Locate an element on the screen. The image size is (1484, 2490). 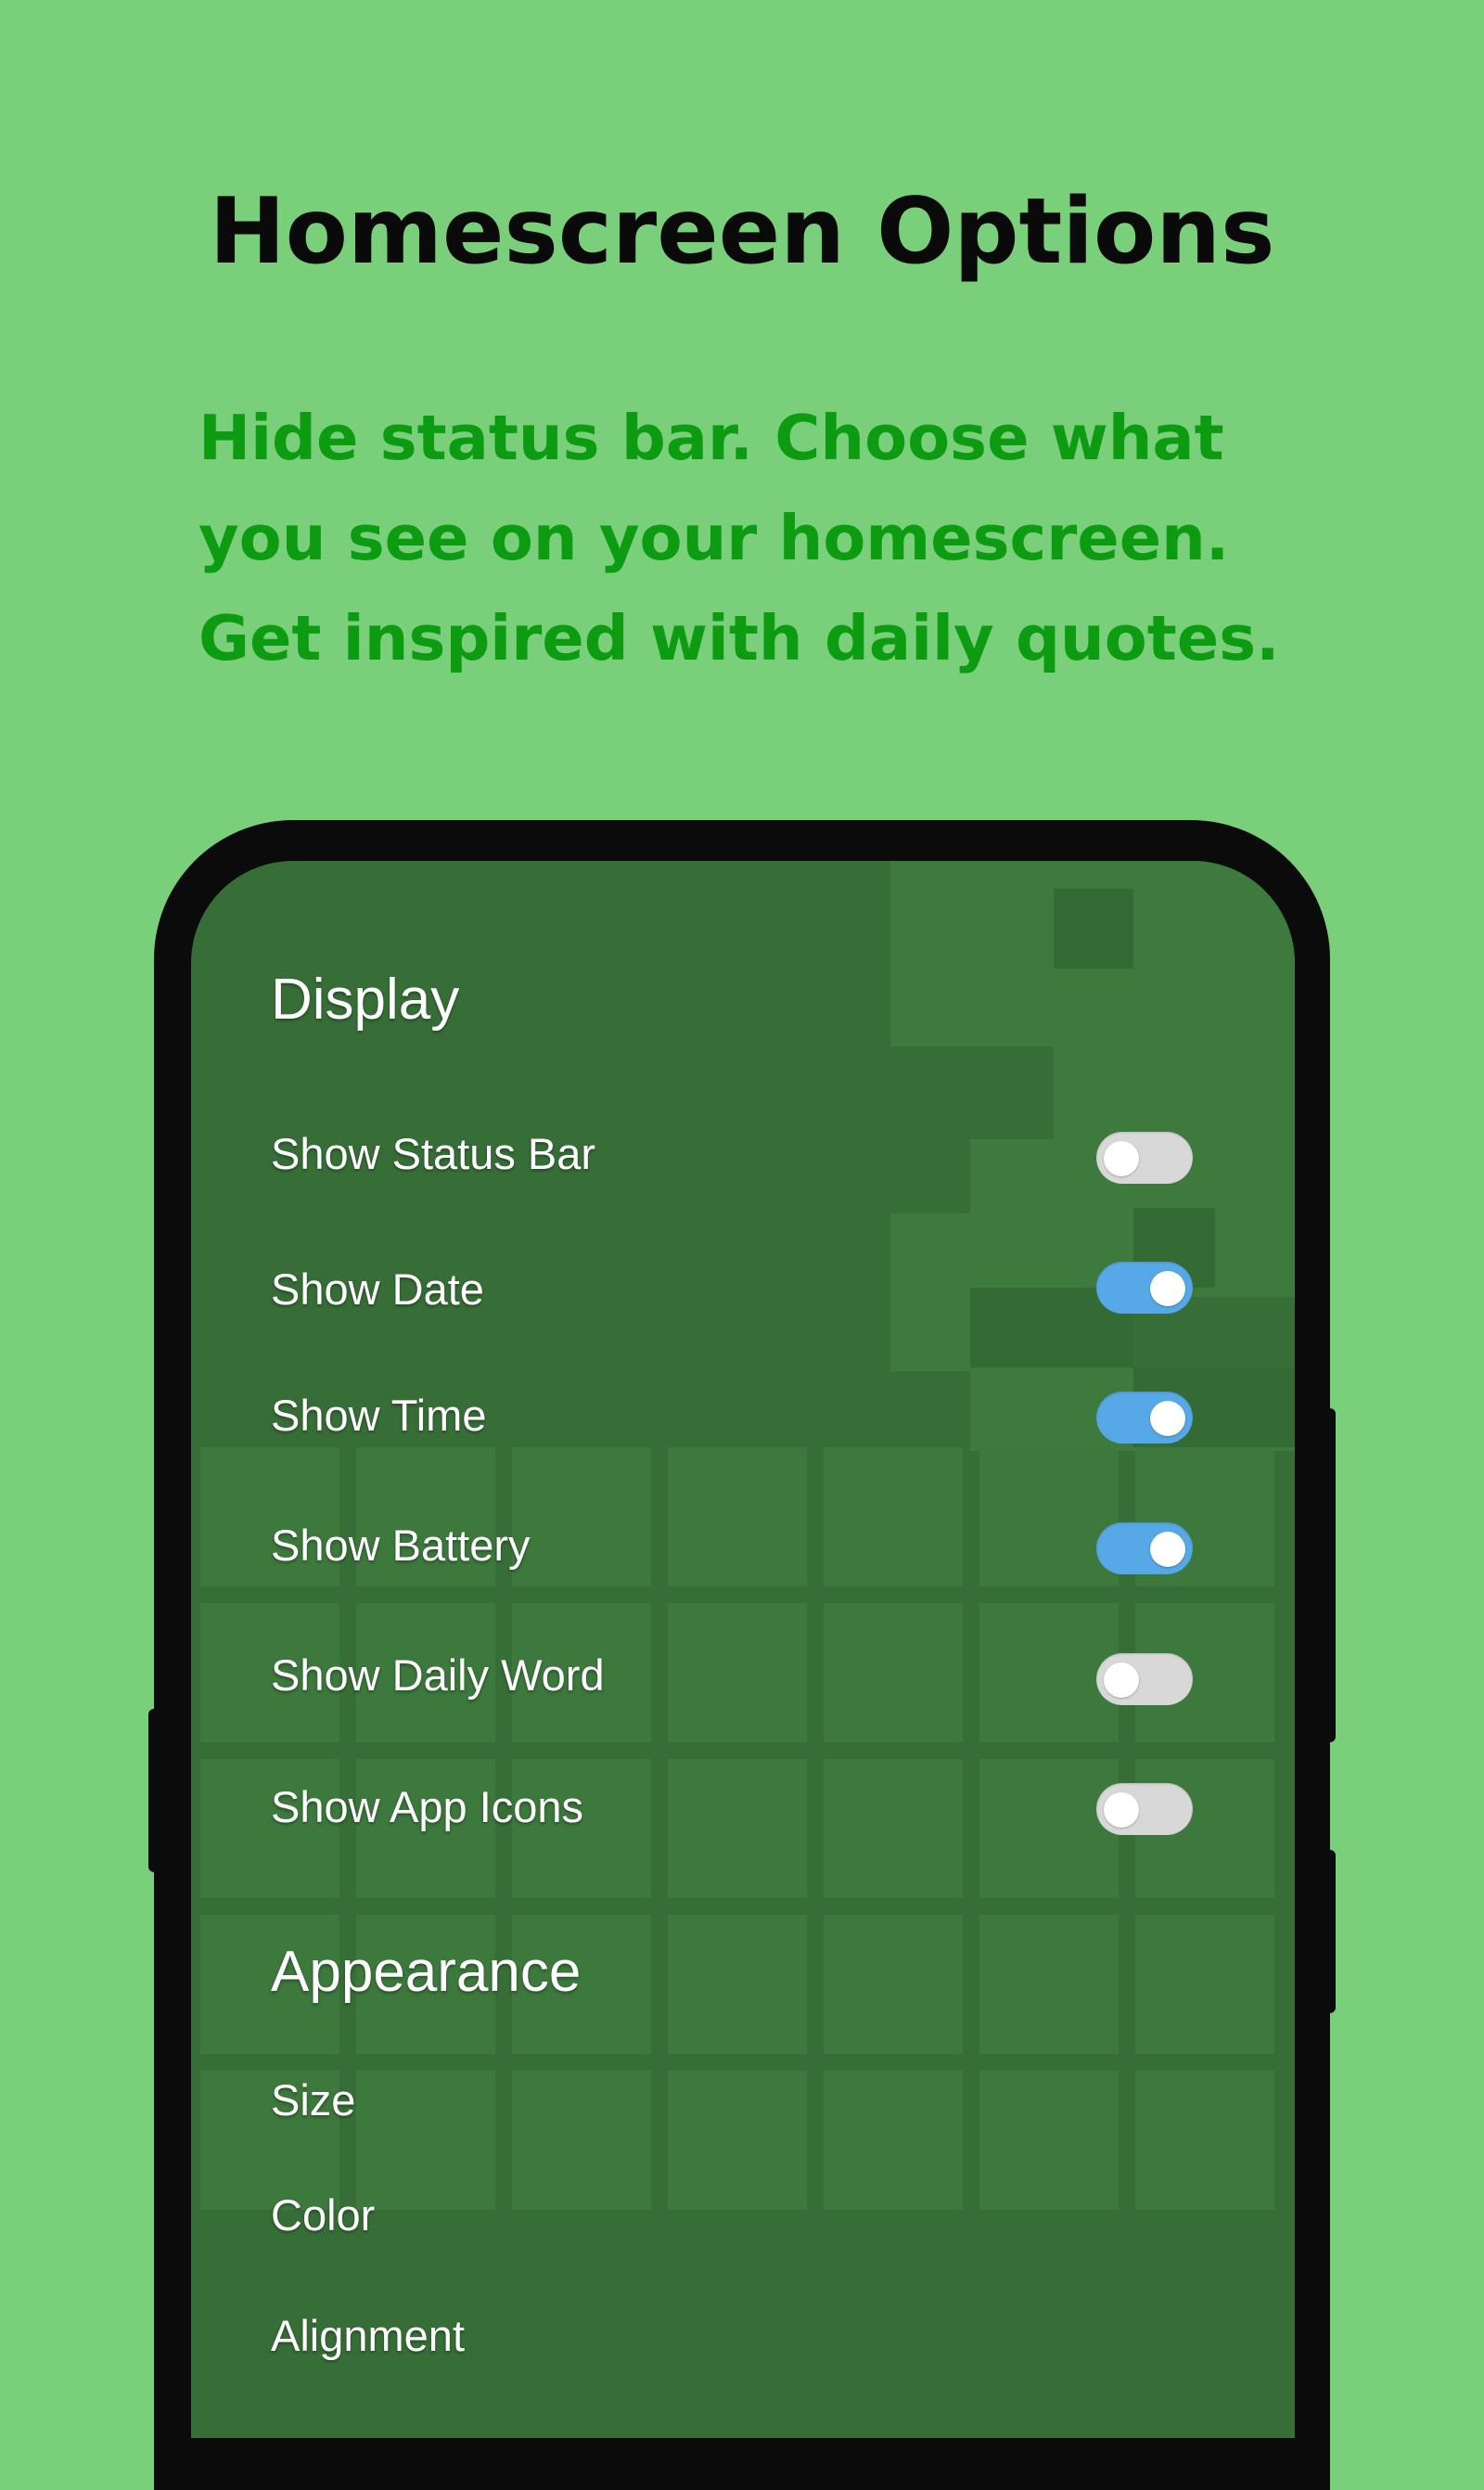
setting-label-battery: Show Battery is located at coordinates (401, 1545).